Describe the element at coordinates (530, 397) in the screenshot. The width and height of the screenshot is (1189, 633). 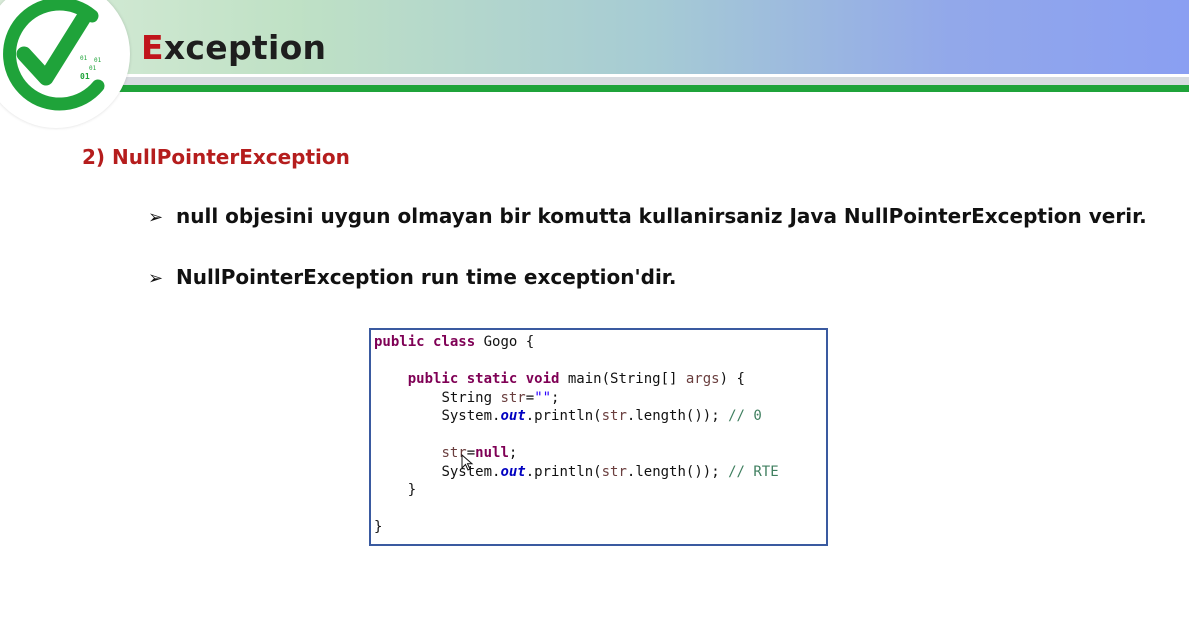
I see `code-text: =` at that location.